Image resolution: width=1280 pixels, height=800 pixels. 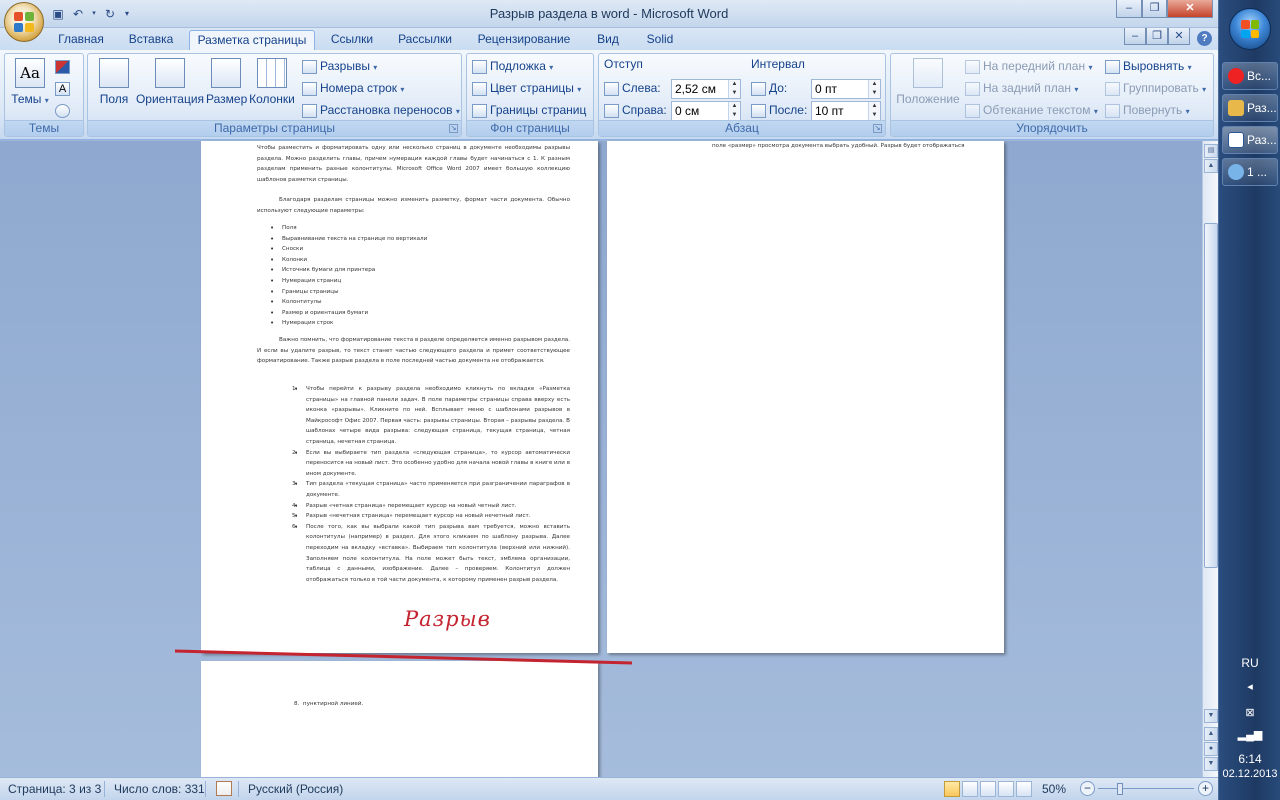 What do you see at coordinates (1120, 789) in the screenshot?
I see `zoom-slider-thumb` at bounding box center [1120, 789].